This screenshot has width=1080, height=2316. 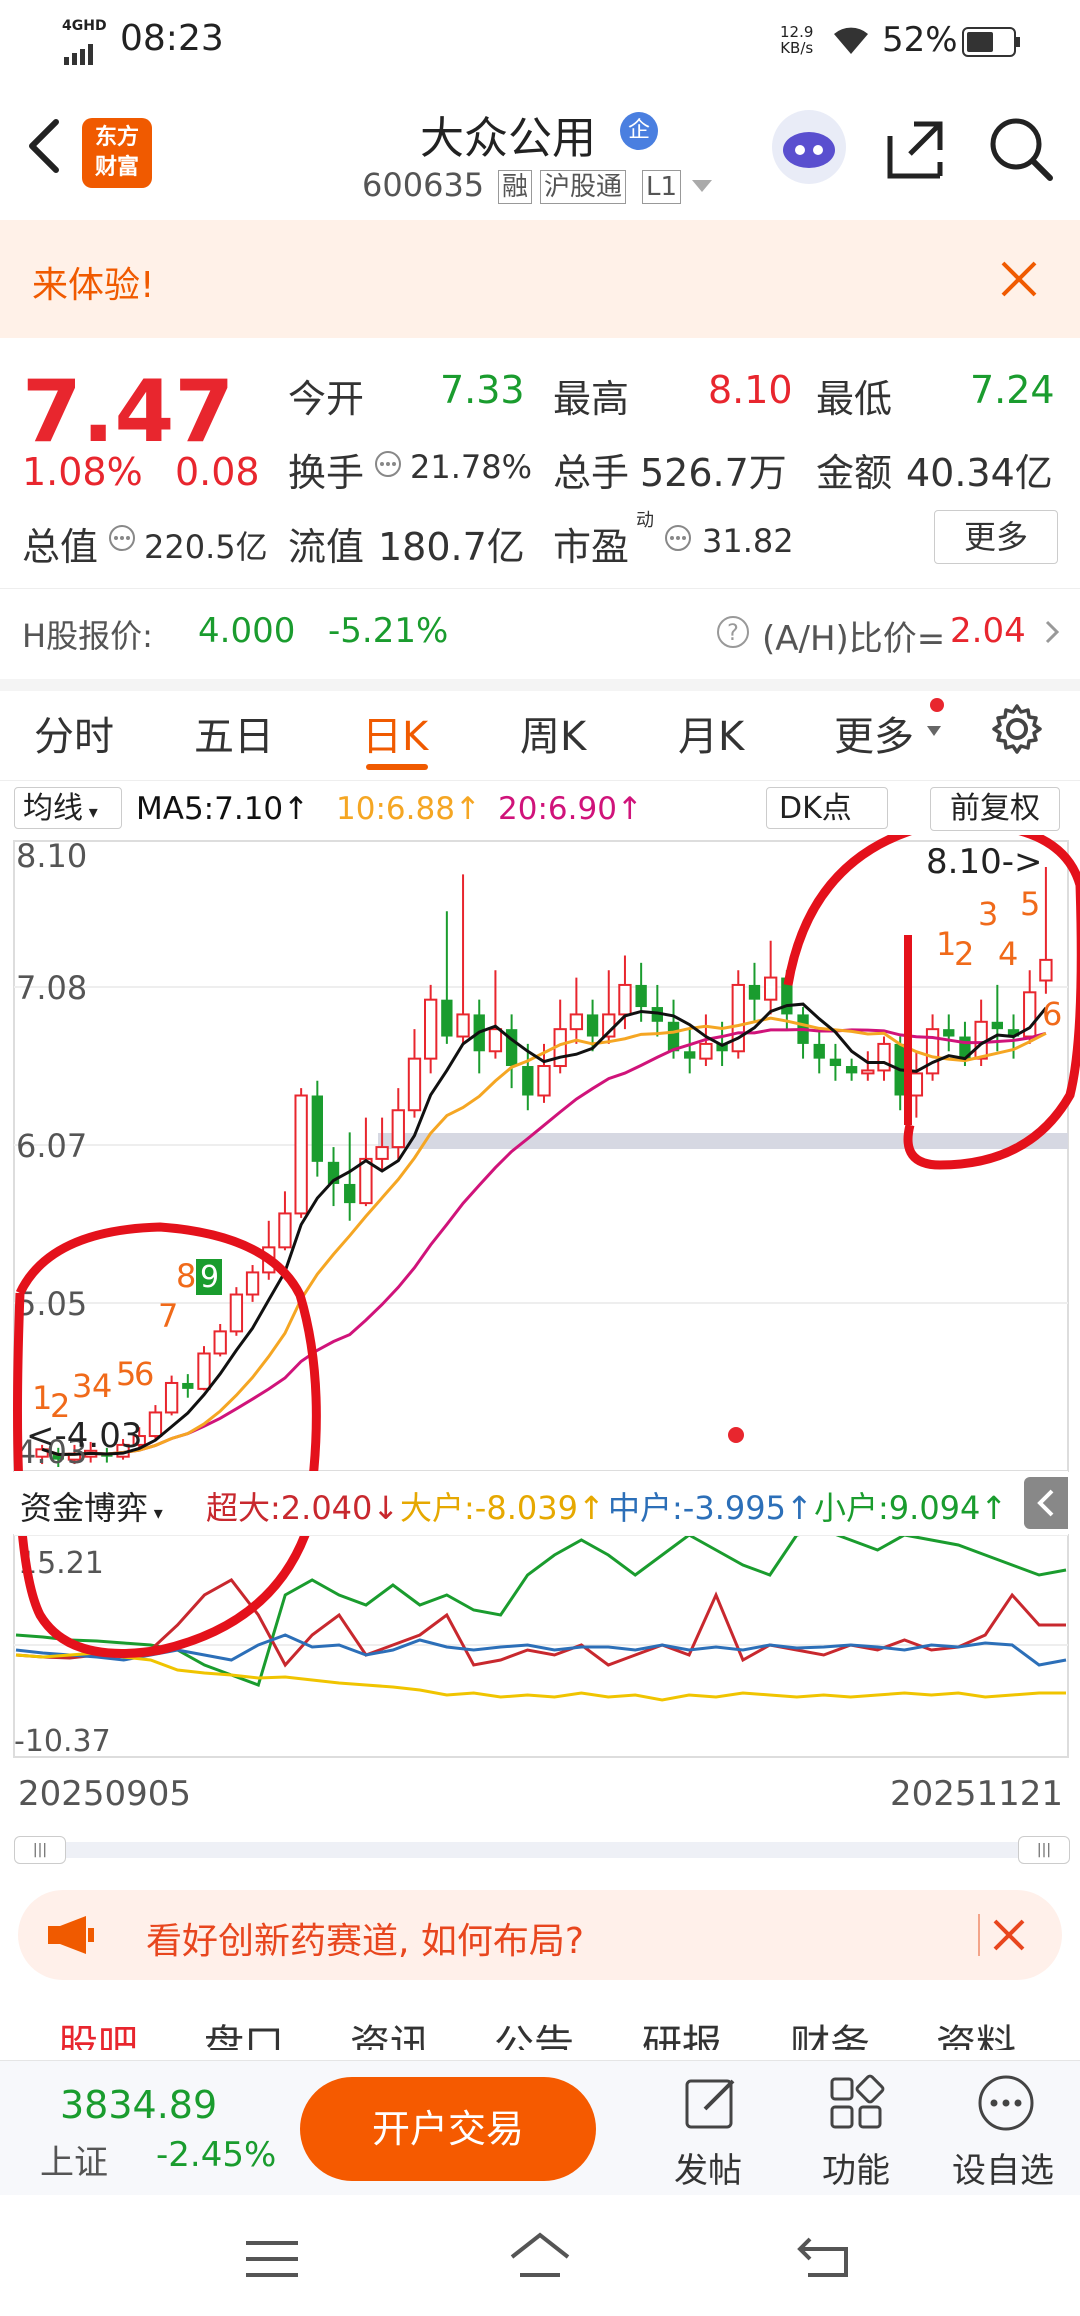 I want to click on period-tabs: 分时 五日 日K 周K 月K 更多, so click(x=540, y=735).